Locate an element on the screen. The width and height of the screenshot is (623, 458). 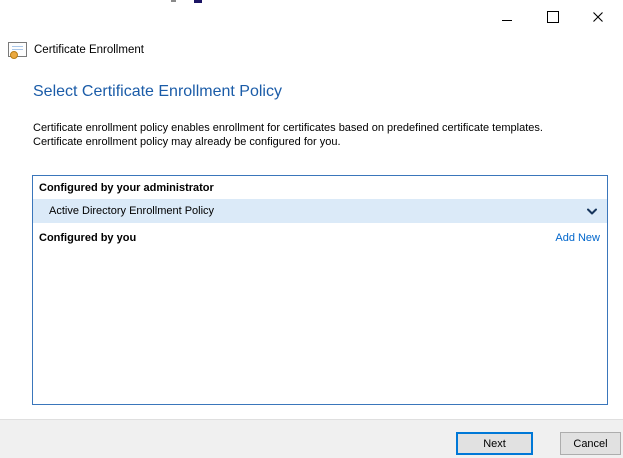
certificate-icon is located at coordinates (17, 50).